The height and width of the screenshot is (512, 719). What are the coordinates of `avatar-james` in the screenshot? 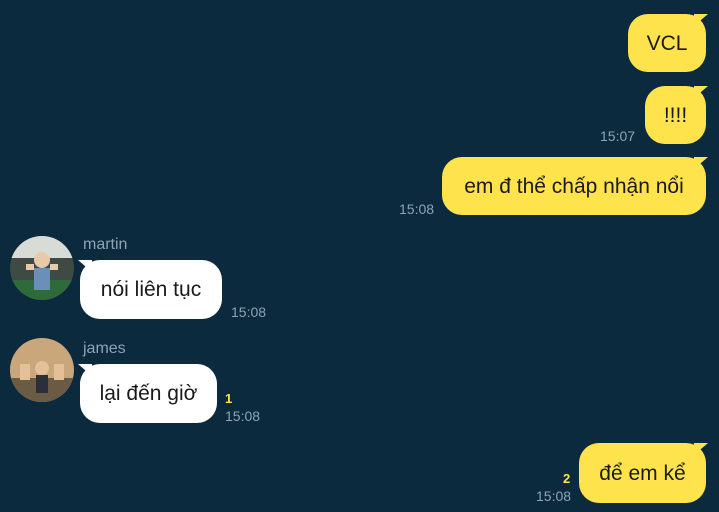 It's located at (42, 370).